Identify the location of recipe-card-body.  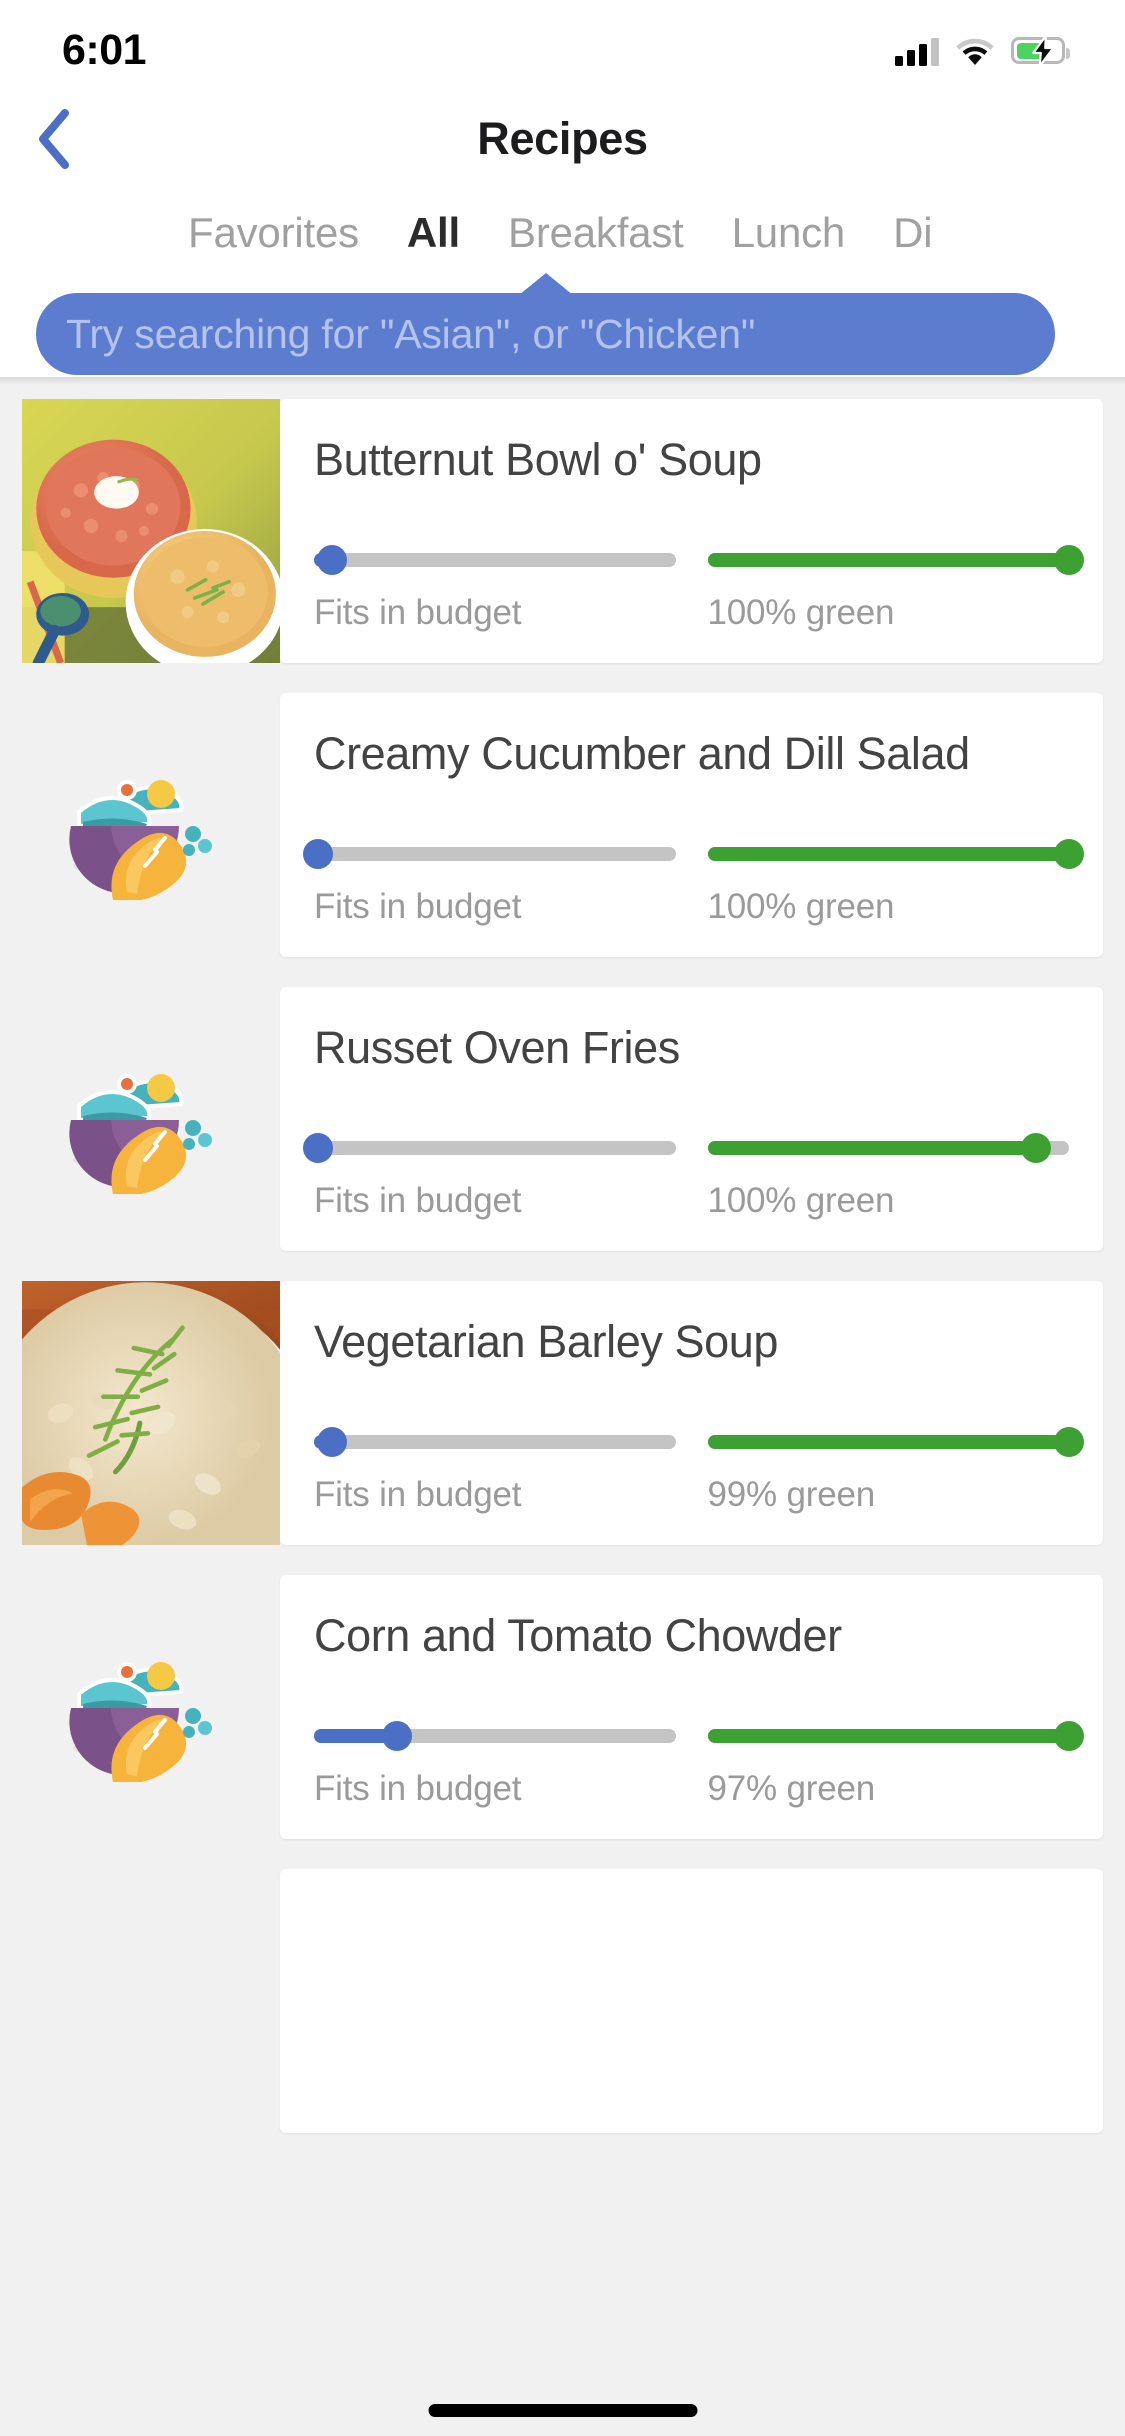
(691, 2001).